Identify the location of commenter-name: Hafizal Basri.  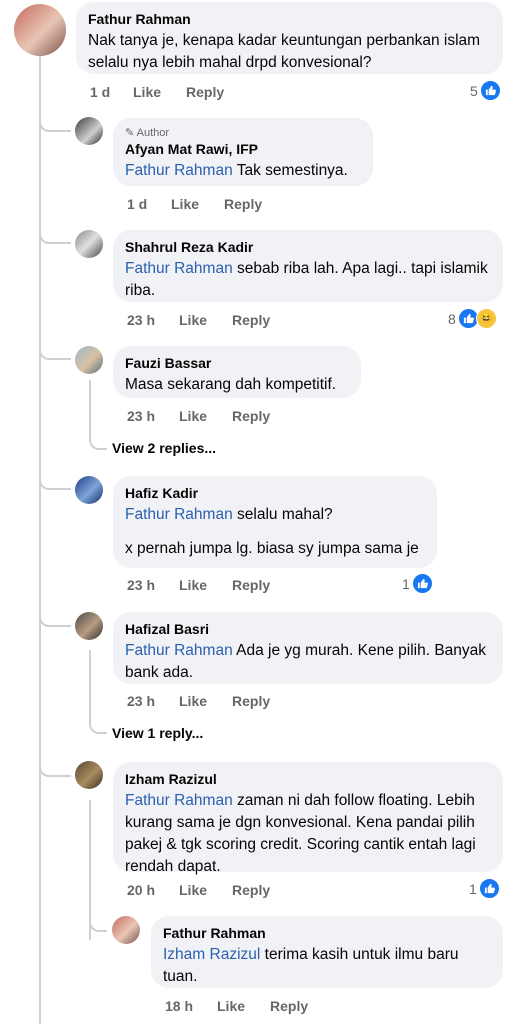
(308, 629).